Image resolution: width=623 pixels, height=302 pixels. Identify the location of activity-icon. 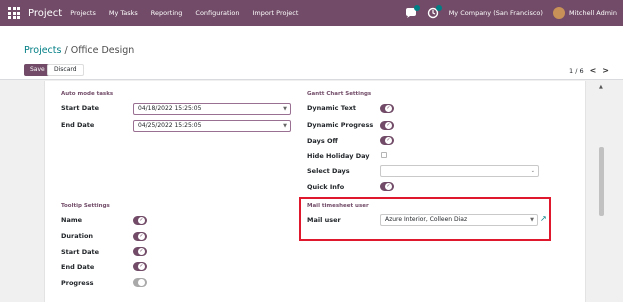
(434, 12).